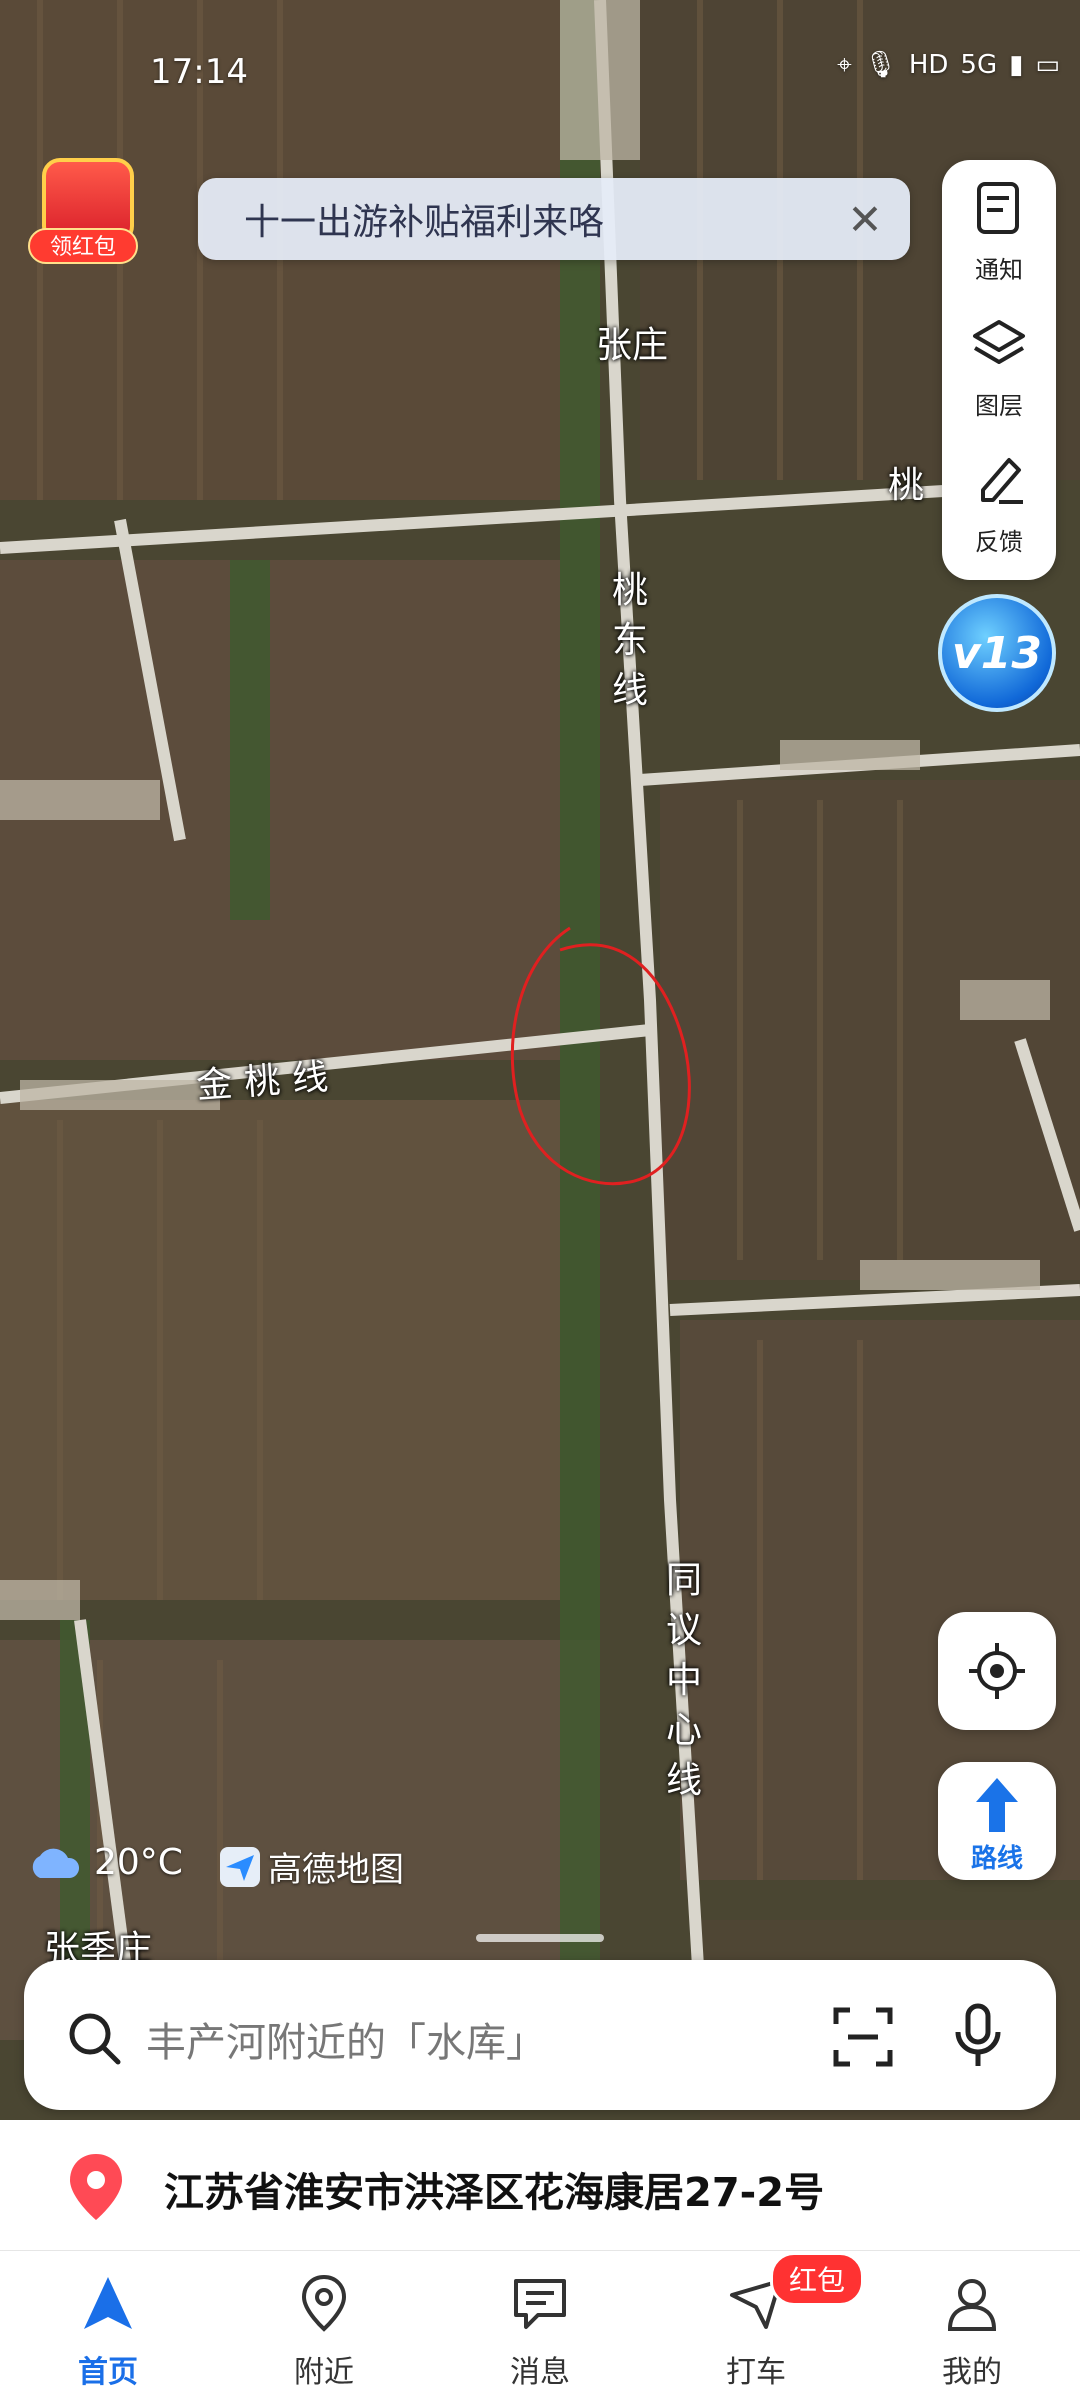 The image size is (1080, 2401). What do you see at coordinates (997, 653) in the screenshot?
I see `version-badge: v13` at bounding box center [997, 653].